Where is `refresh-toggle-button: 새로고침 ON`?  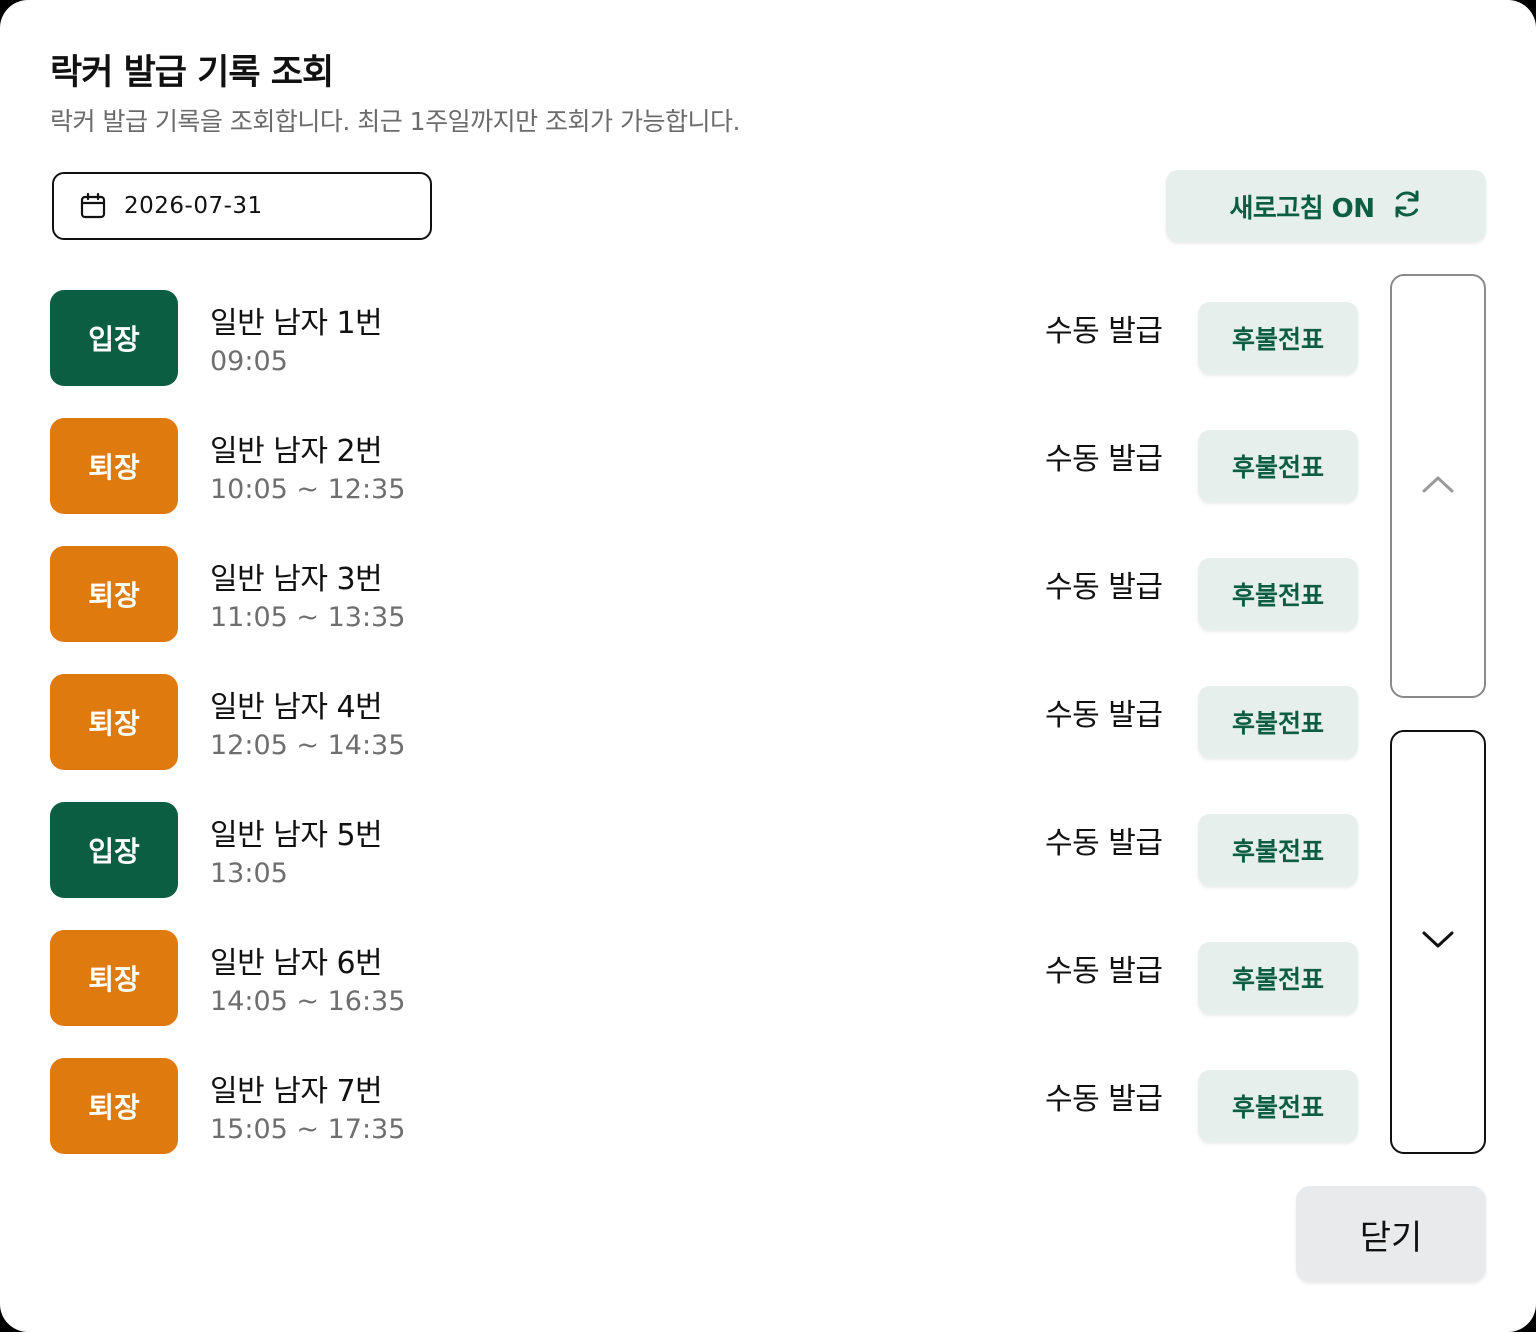 refresh-toggle-button: 새로고침 ON is located at coordinates (1326, 206).